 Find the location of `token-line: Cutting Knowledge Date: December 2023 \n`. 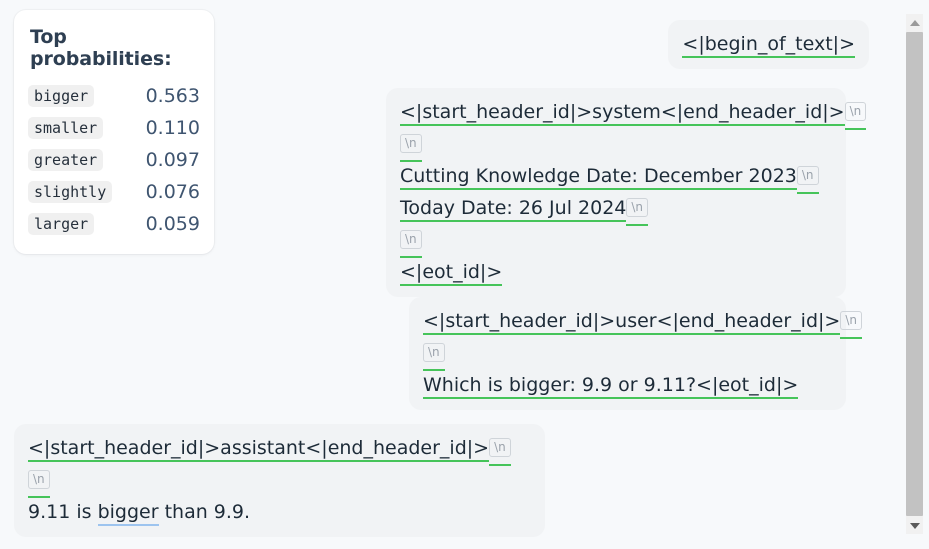

token-line: Cutting Knowledge Date: December 2023 \n is located at coordinates (616, 178).